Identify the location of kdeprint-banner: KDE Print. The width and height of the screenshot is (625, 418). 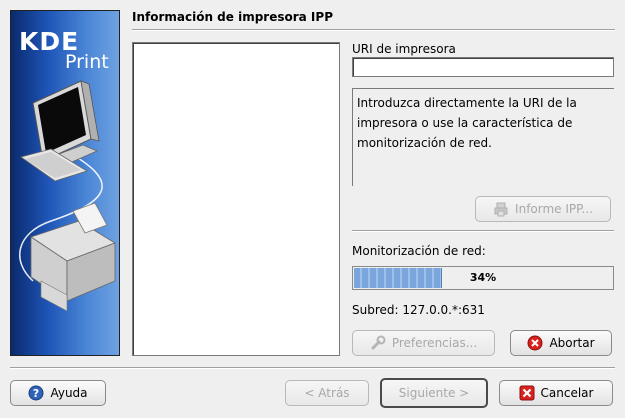
(65, 183).